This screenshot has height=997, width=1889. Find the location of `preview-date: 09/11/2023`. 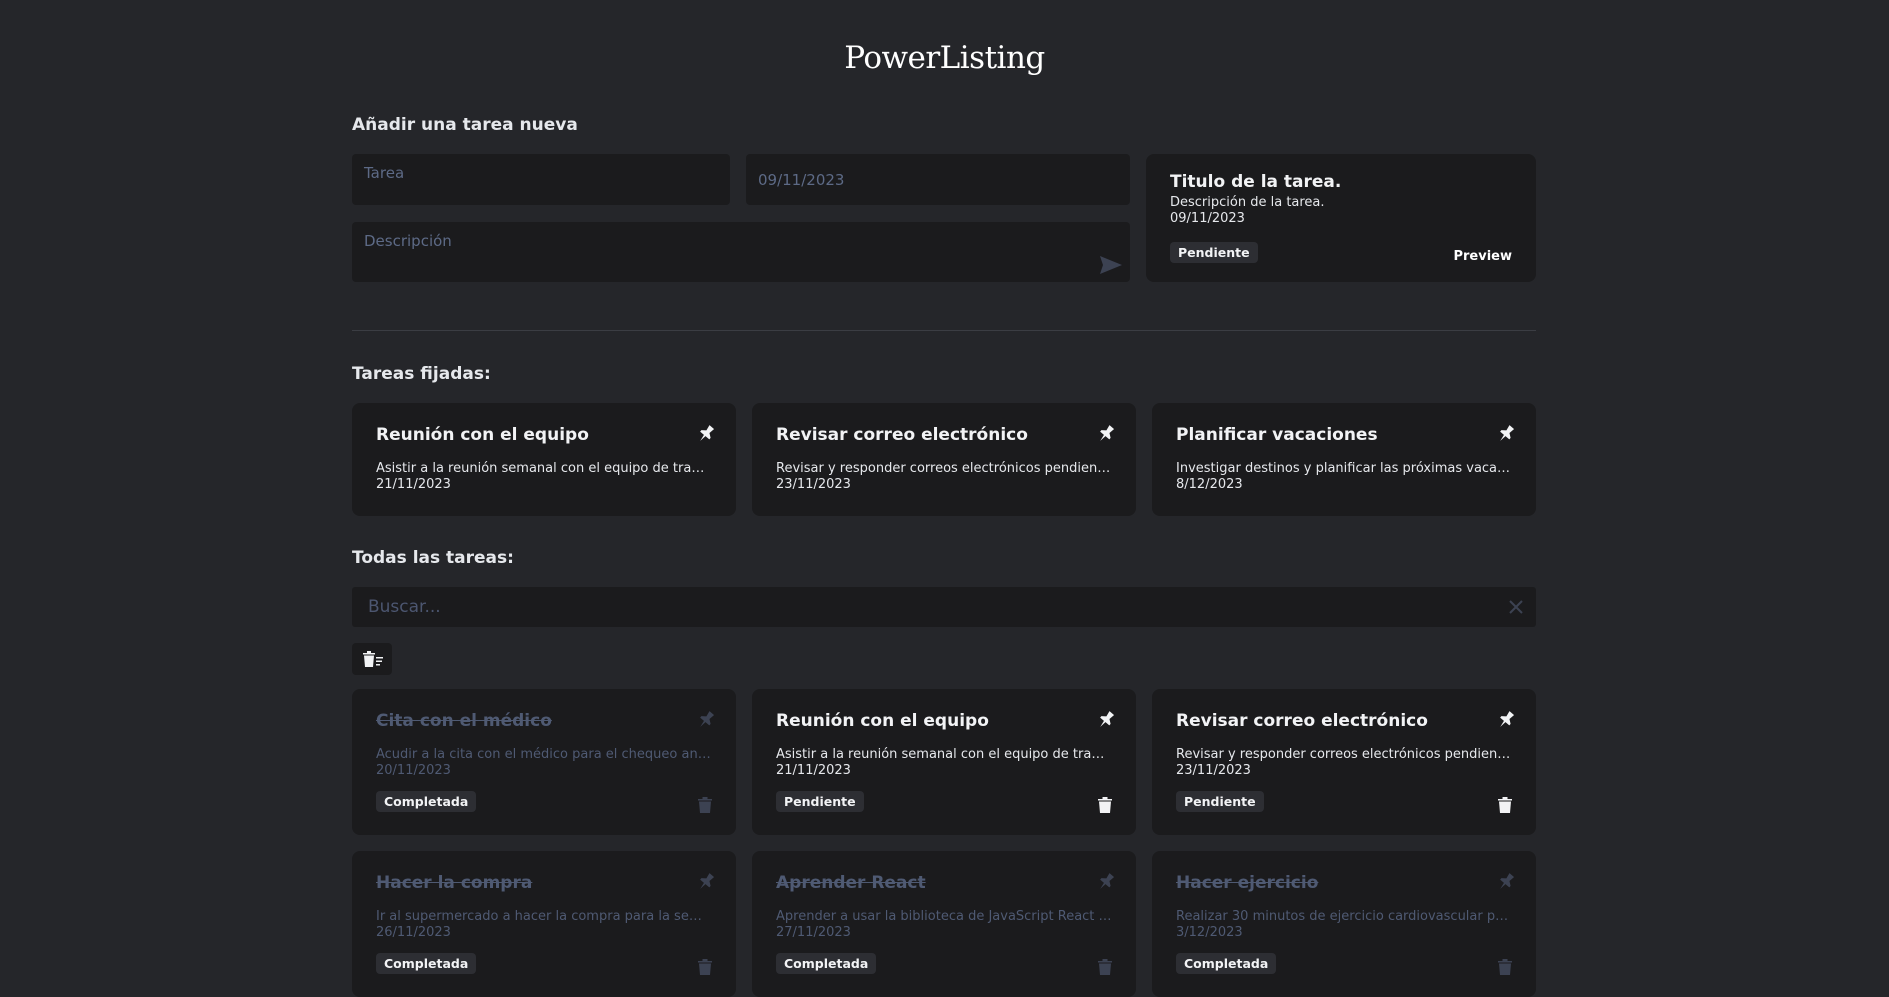

preview-date: 09/11/2023 is located at coordinates (1207, 218).